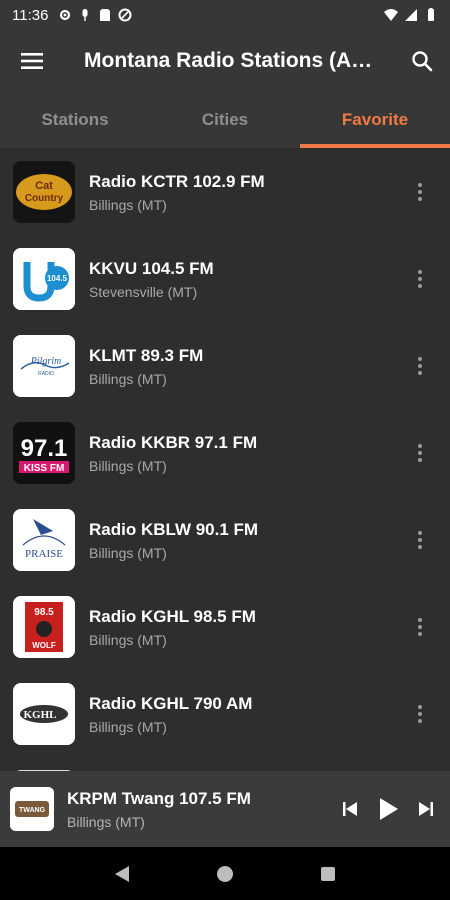 The image size is (450, 900). I want to click on settings-icon, so click(65, 15).